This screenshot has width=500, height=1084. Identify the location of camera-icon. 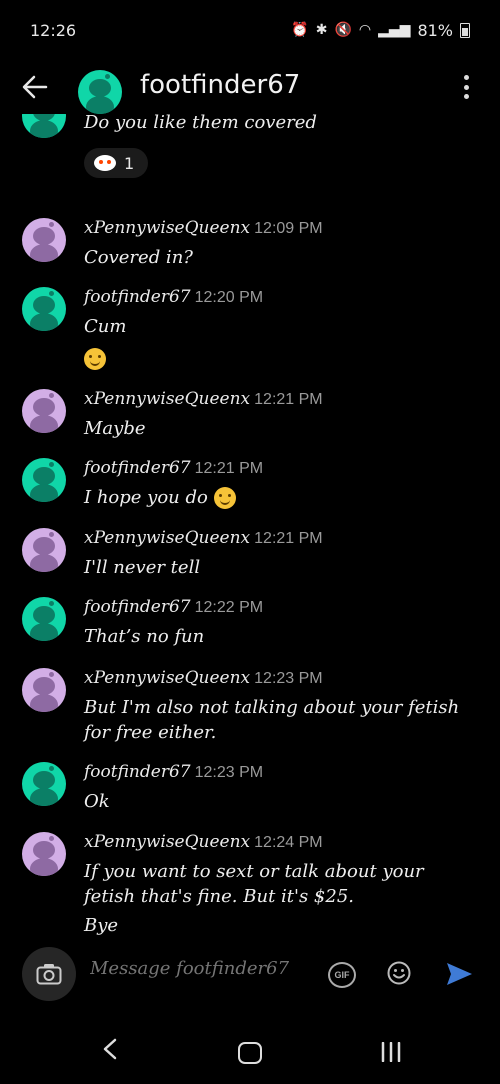
(49, 974).